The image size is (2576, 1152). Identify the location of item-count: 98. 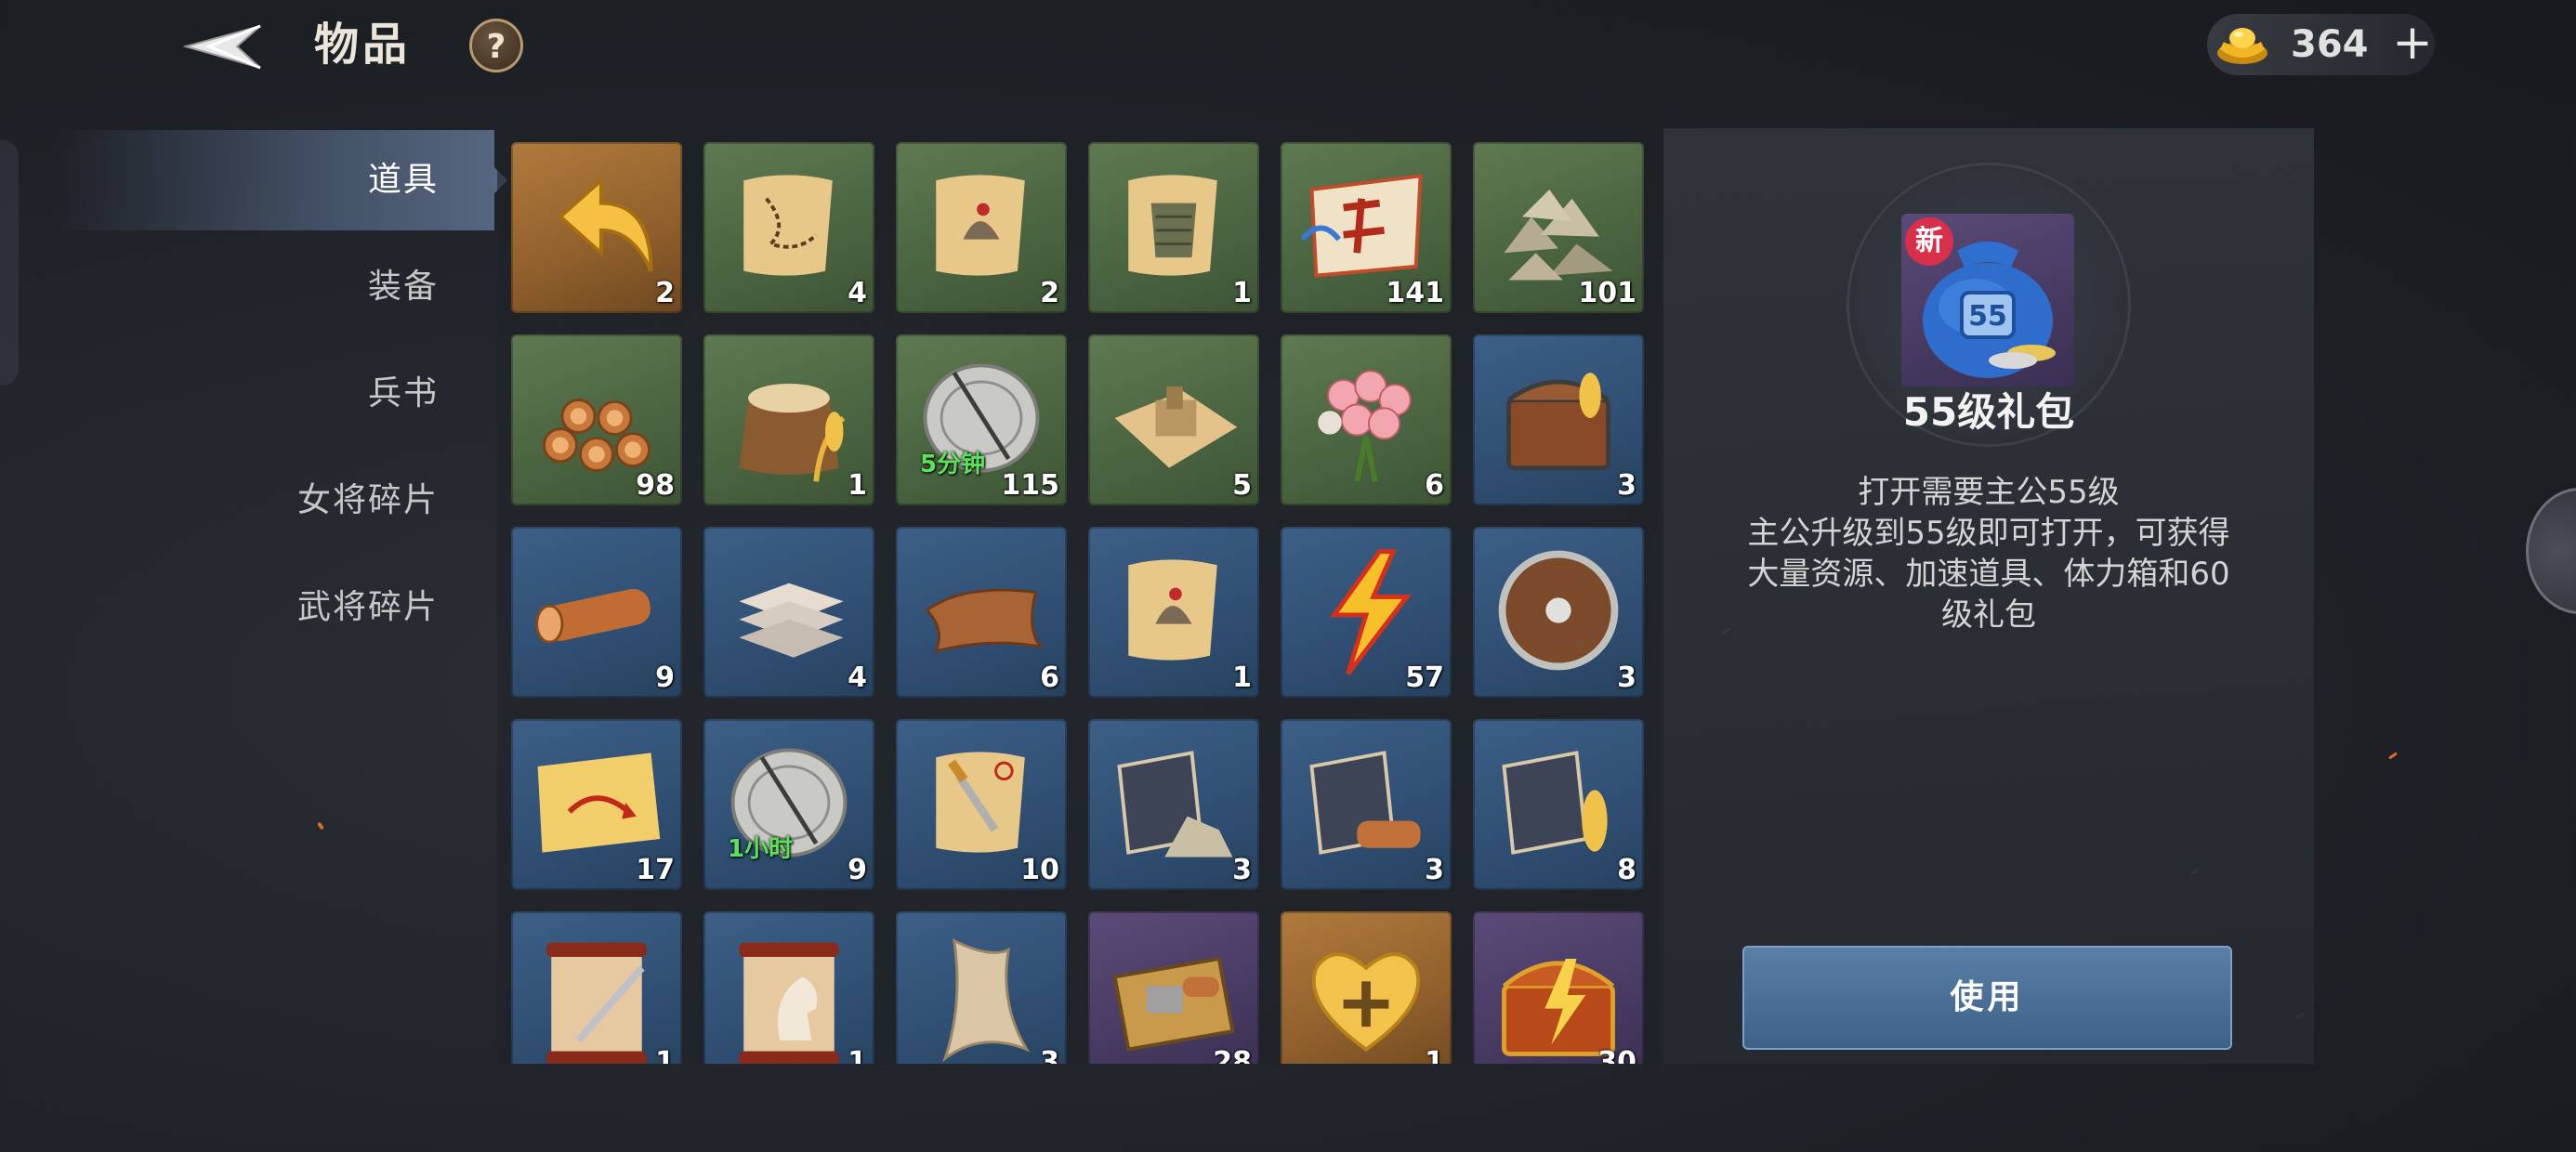
(655, 485).